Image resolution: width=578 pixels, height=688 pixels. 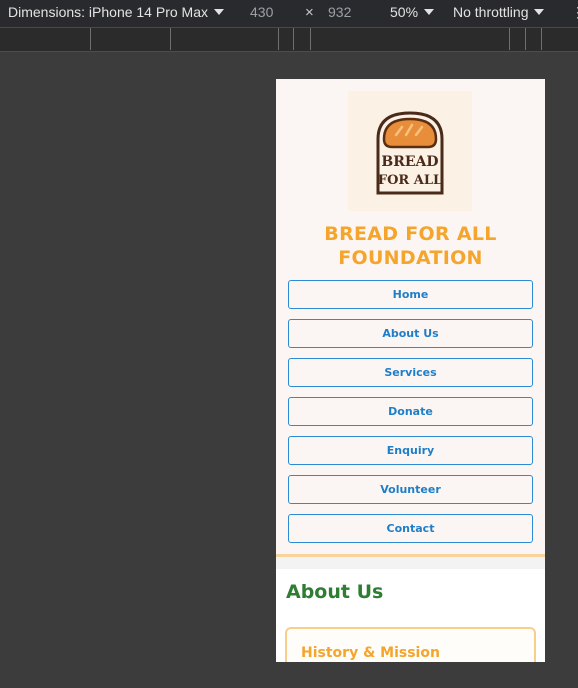 I want to click on card-title: History & Mission, so click(x=370, y=653).